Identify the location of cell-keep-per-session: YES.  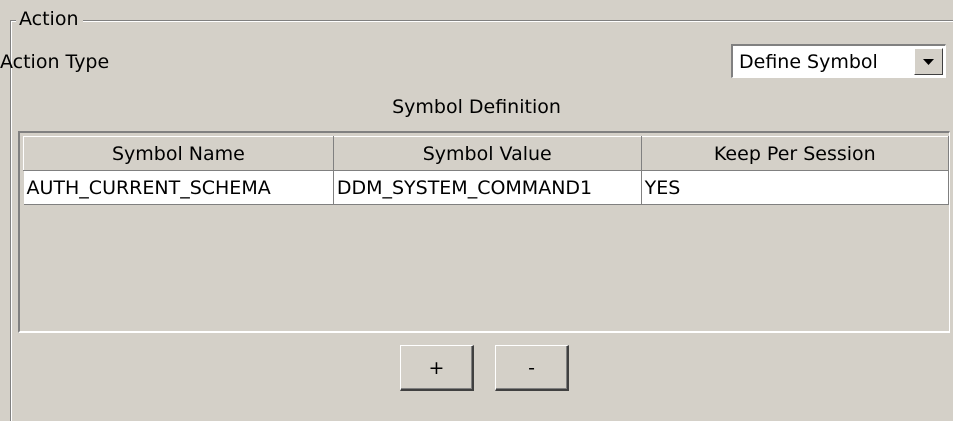
(795, 187).